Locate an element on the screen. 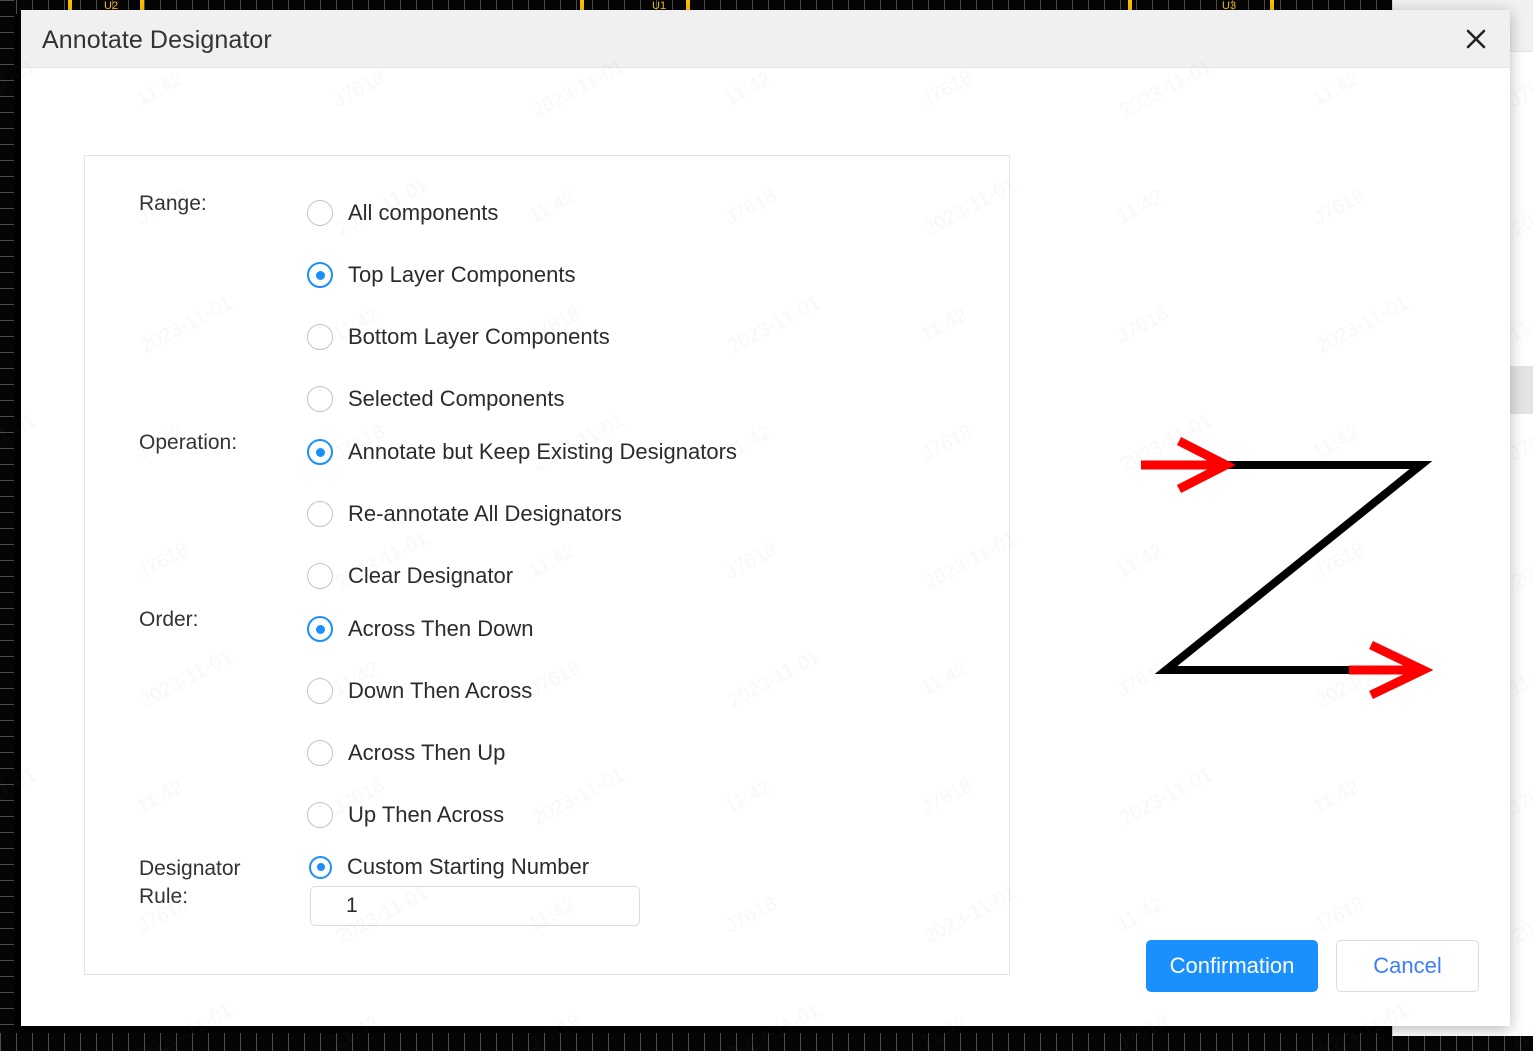 Image resolution: width=1533 pixels, height=1051 pixels. radio-top-layer-components: Top Layer Components is located at coordinates (458, 275).